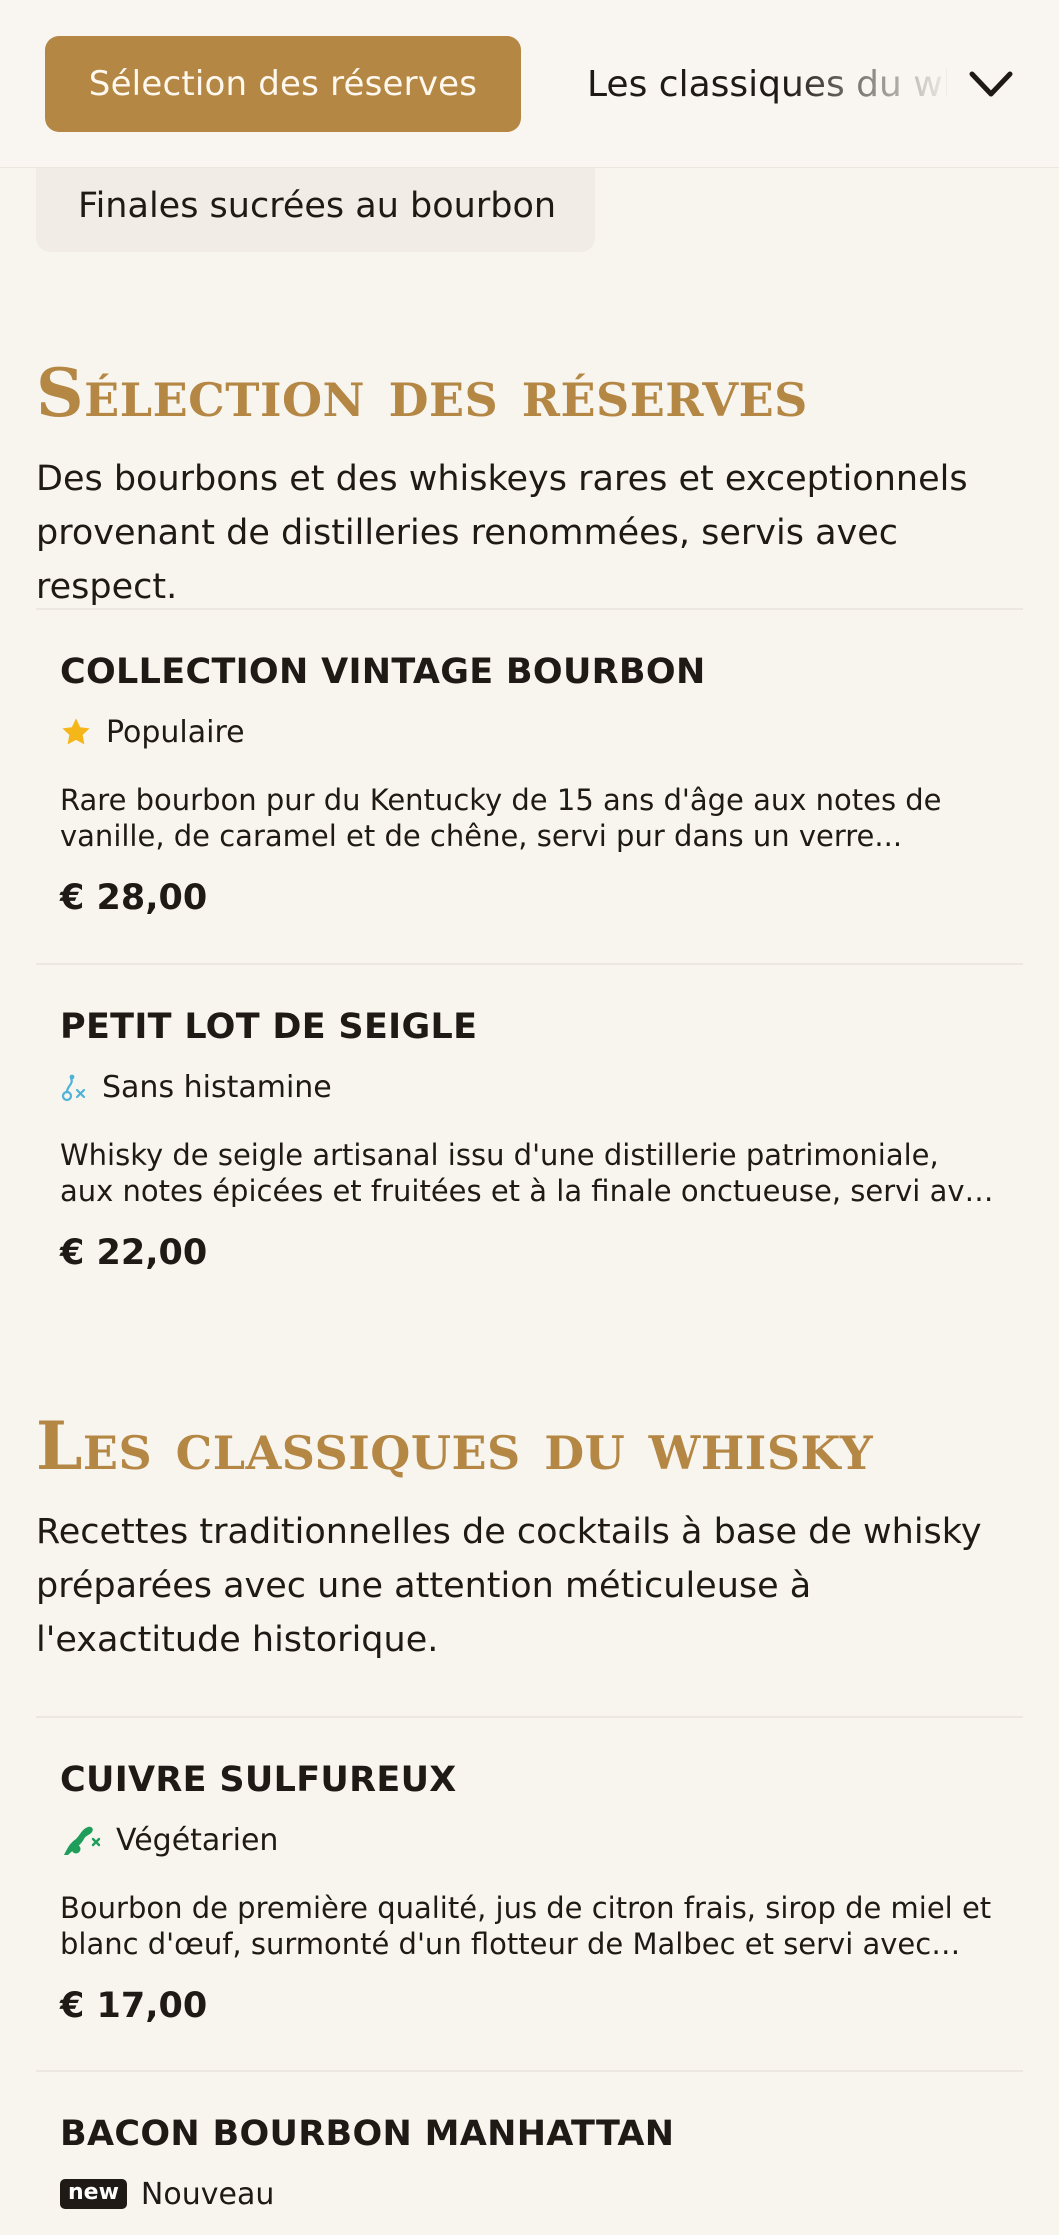 The image size is (1059, 2235). I want to click on item-price: € 17,00, so click(134, 2006).